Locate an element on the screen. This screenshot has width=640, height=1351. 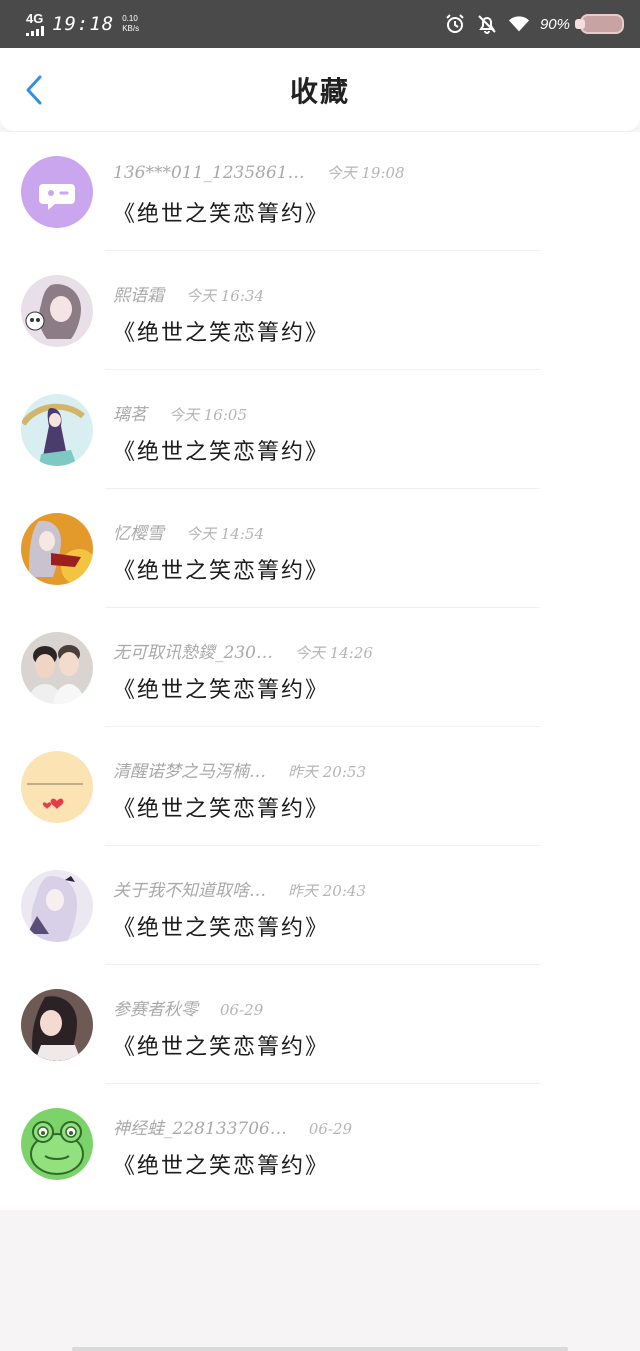
speed-unit: KB/s is located at coordinates (131, 28).